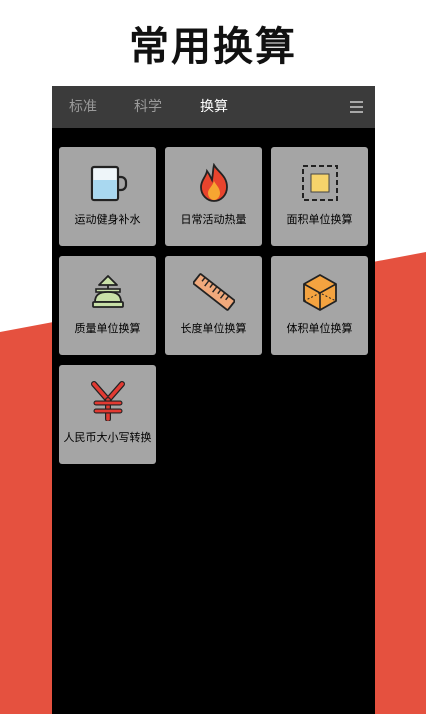 The width and height of the screenshot is (426, 714). Describe the element at coordinates (319, 328) in the screenshot. I see `tool-label: 体积单位换算` at that location.